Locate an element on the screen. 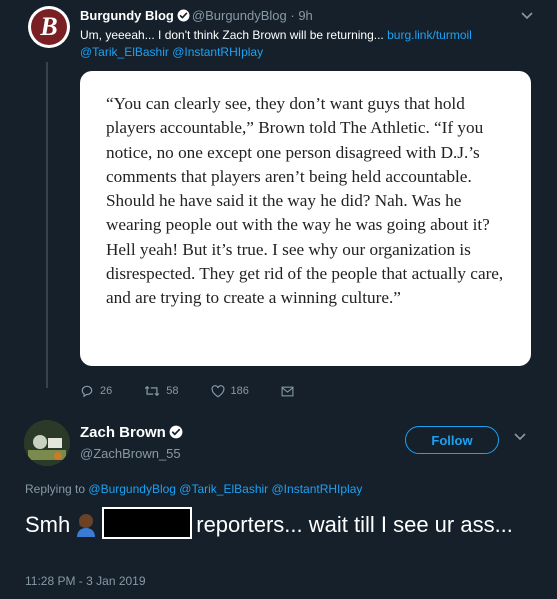 The width and height of the screenshot is (557, 599). message-button is located at coordinates (290, 391).